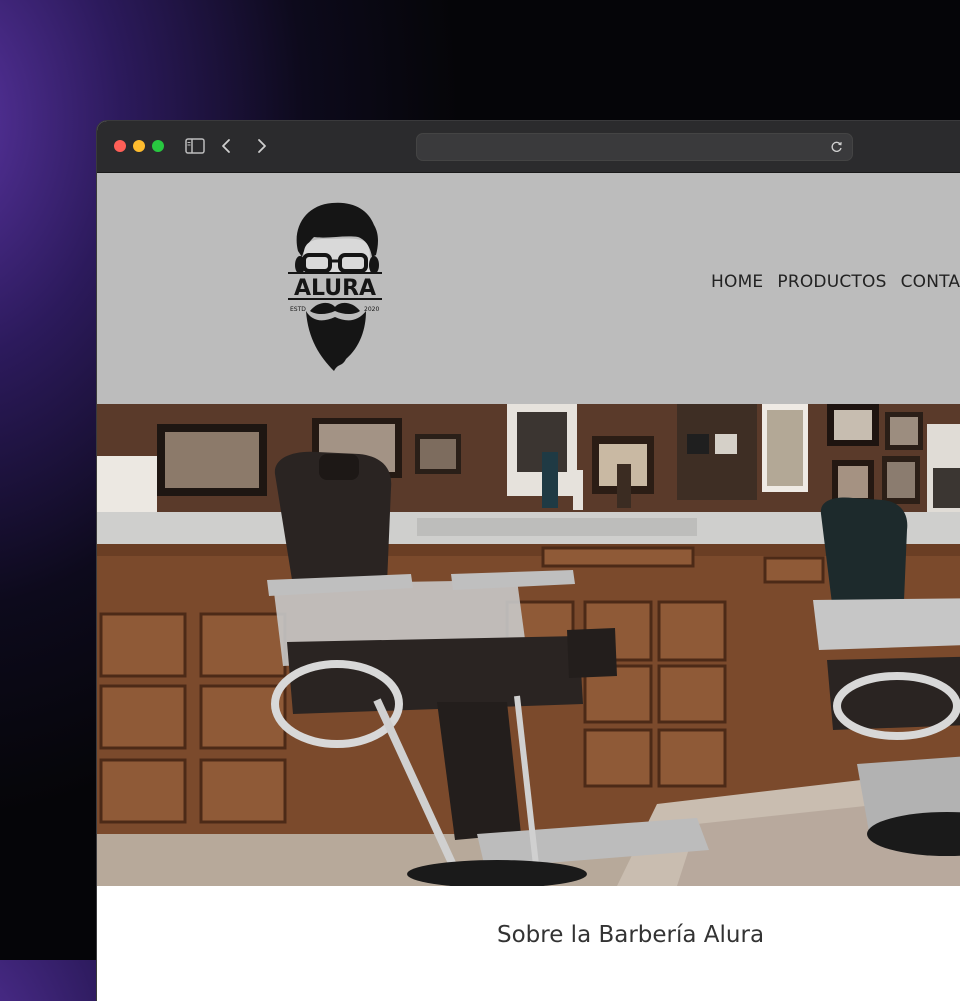 This screenshot has width=960, height=1001. What do you see at coordinates (631, 935) in the screenshot?
I see `about-title: Sobre la Barbería Alura` at bounding box center [631, 935].